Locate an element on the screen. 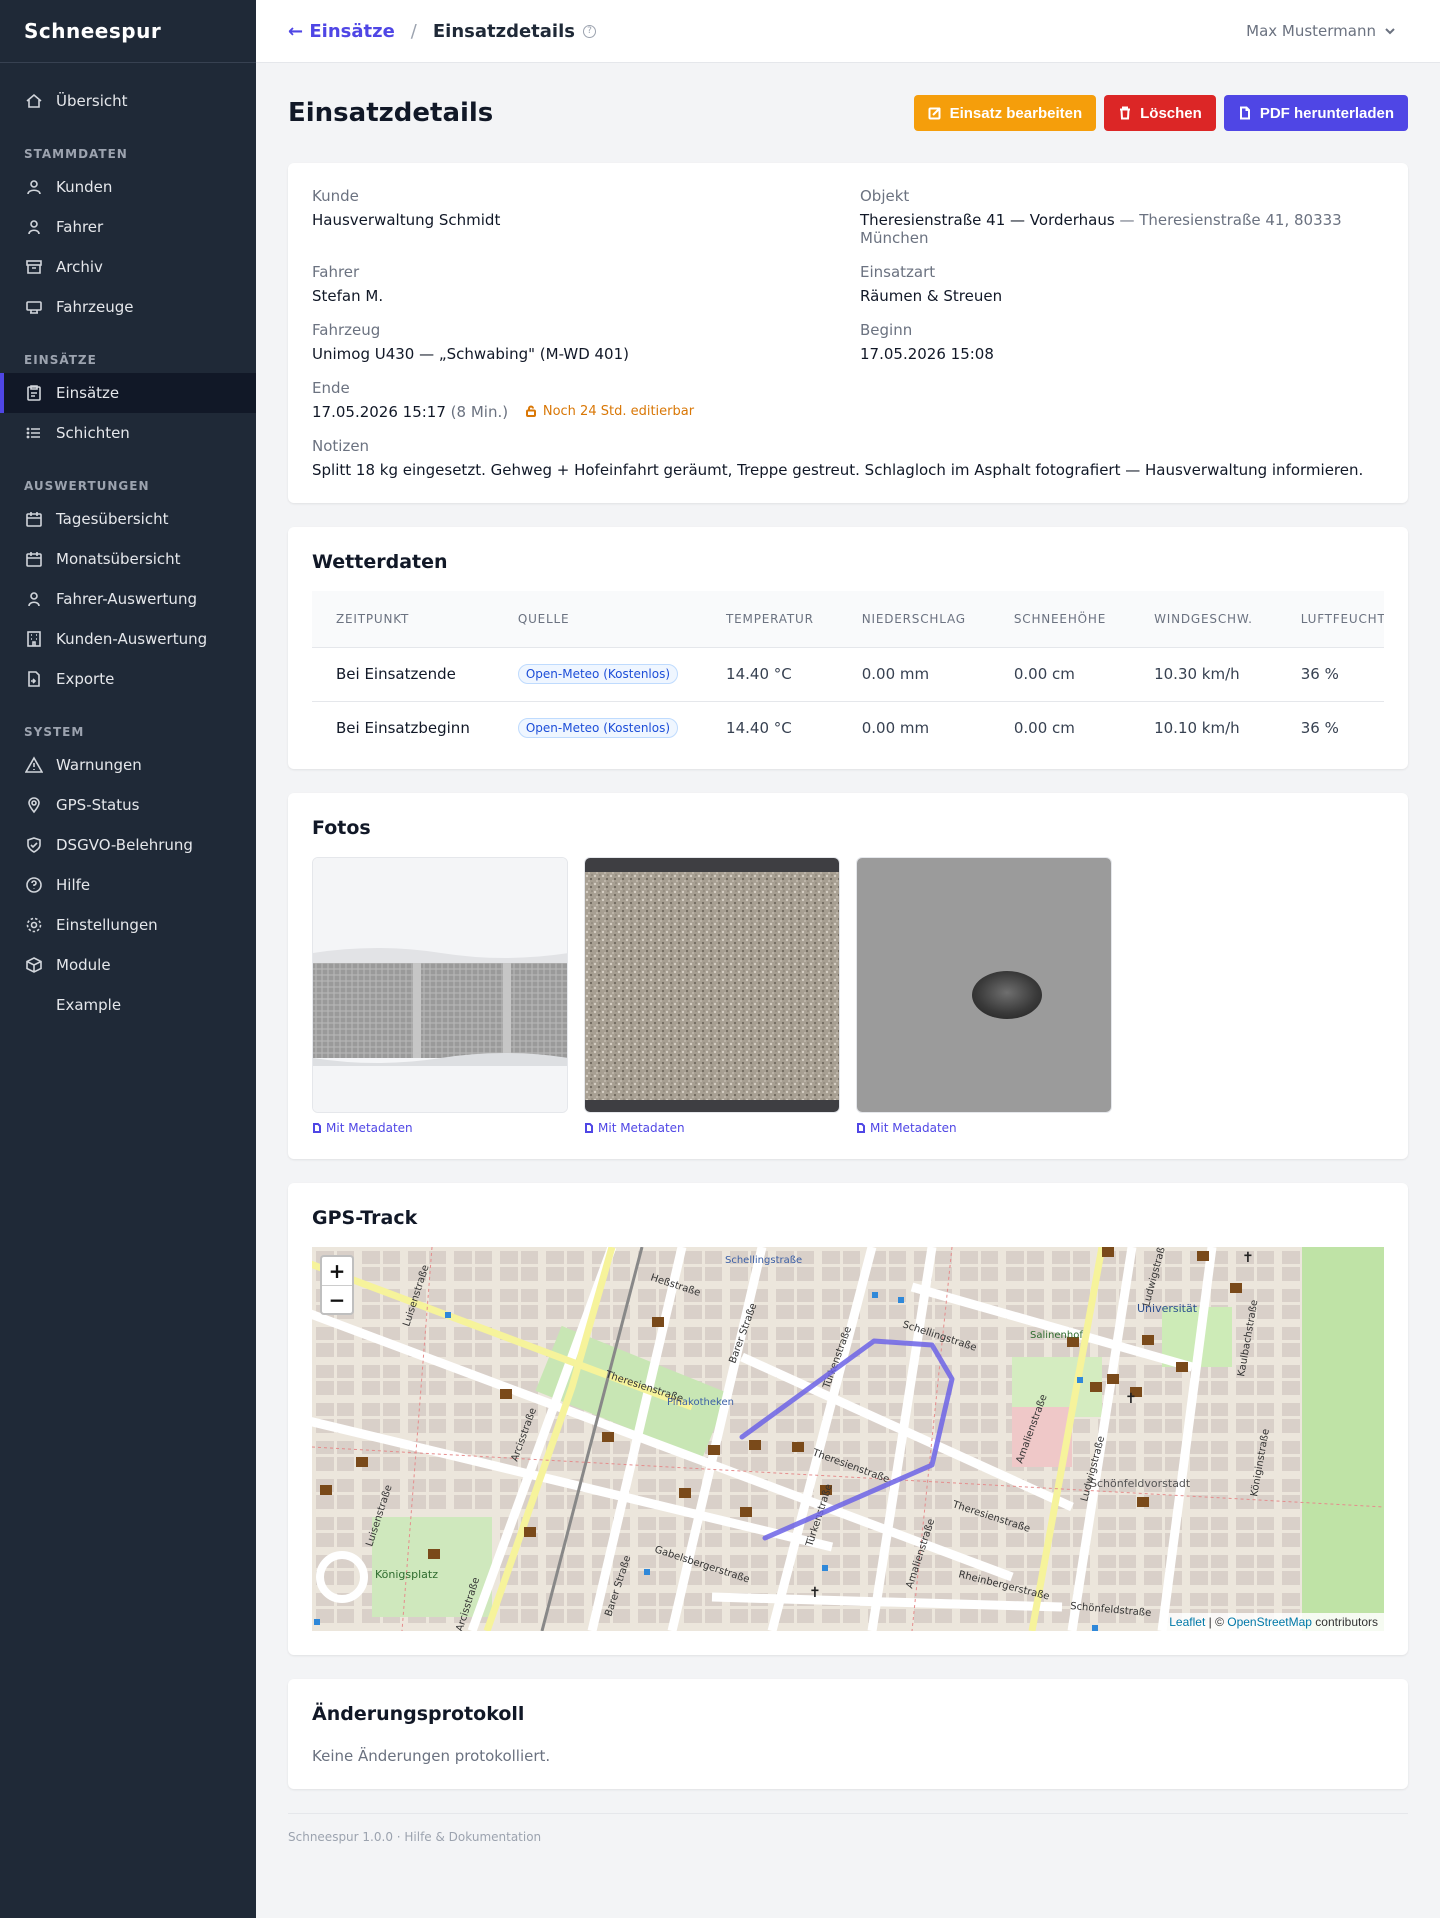 The height and width of the screenshot is (1918, 1440). pdf-button-label: PDF herunterladen is located at coordinates (1326, 113).